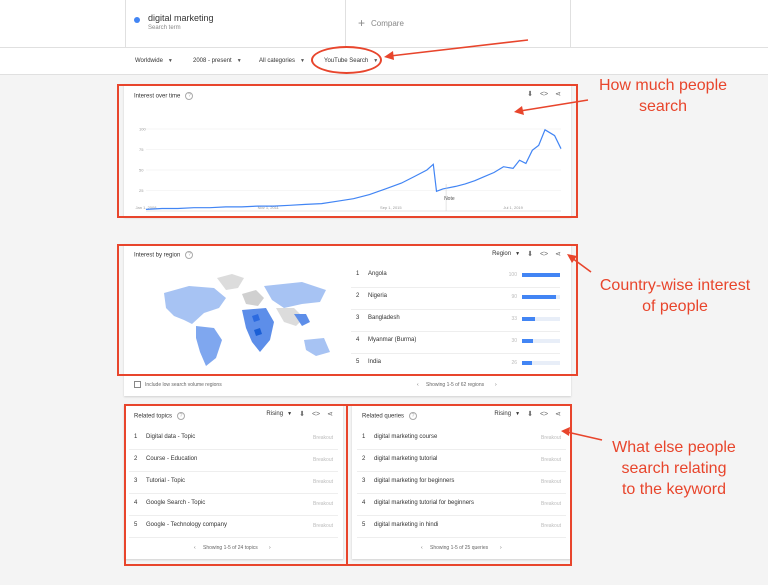 The width and height of the screenshot is (768, 585). Describe the element at coordinates (496, 385) in the screenshot. I see `next-page-icon: ›` at that location.